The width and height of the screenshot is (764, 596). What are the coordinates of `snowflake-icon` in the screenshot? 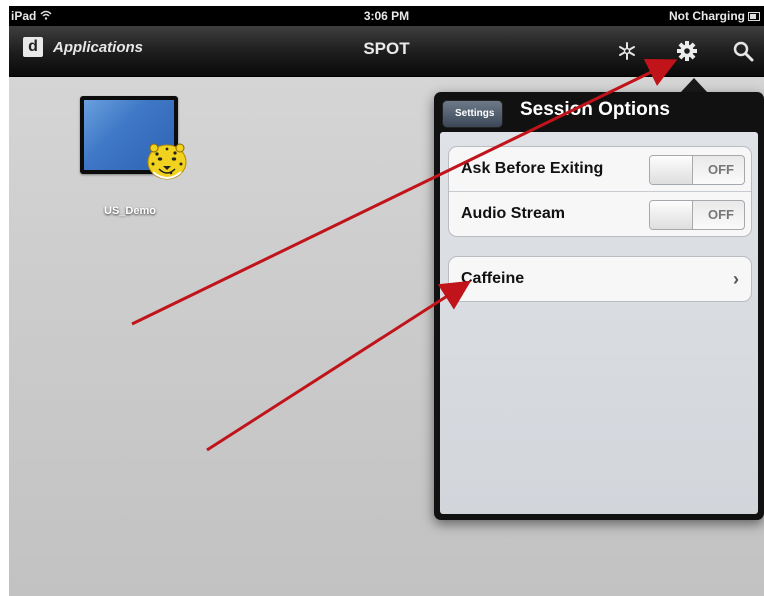 It's located at (627, 51).